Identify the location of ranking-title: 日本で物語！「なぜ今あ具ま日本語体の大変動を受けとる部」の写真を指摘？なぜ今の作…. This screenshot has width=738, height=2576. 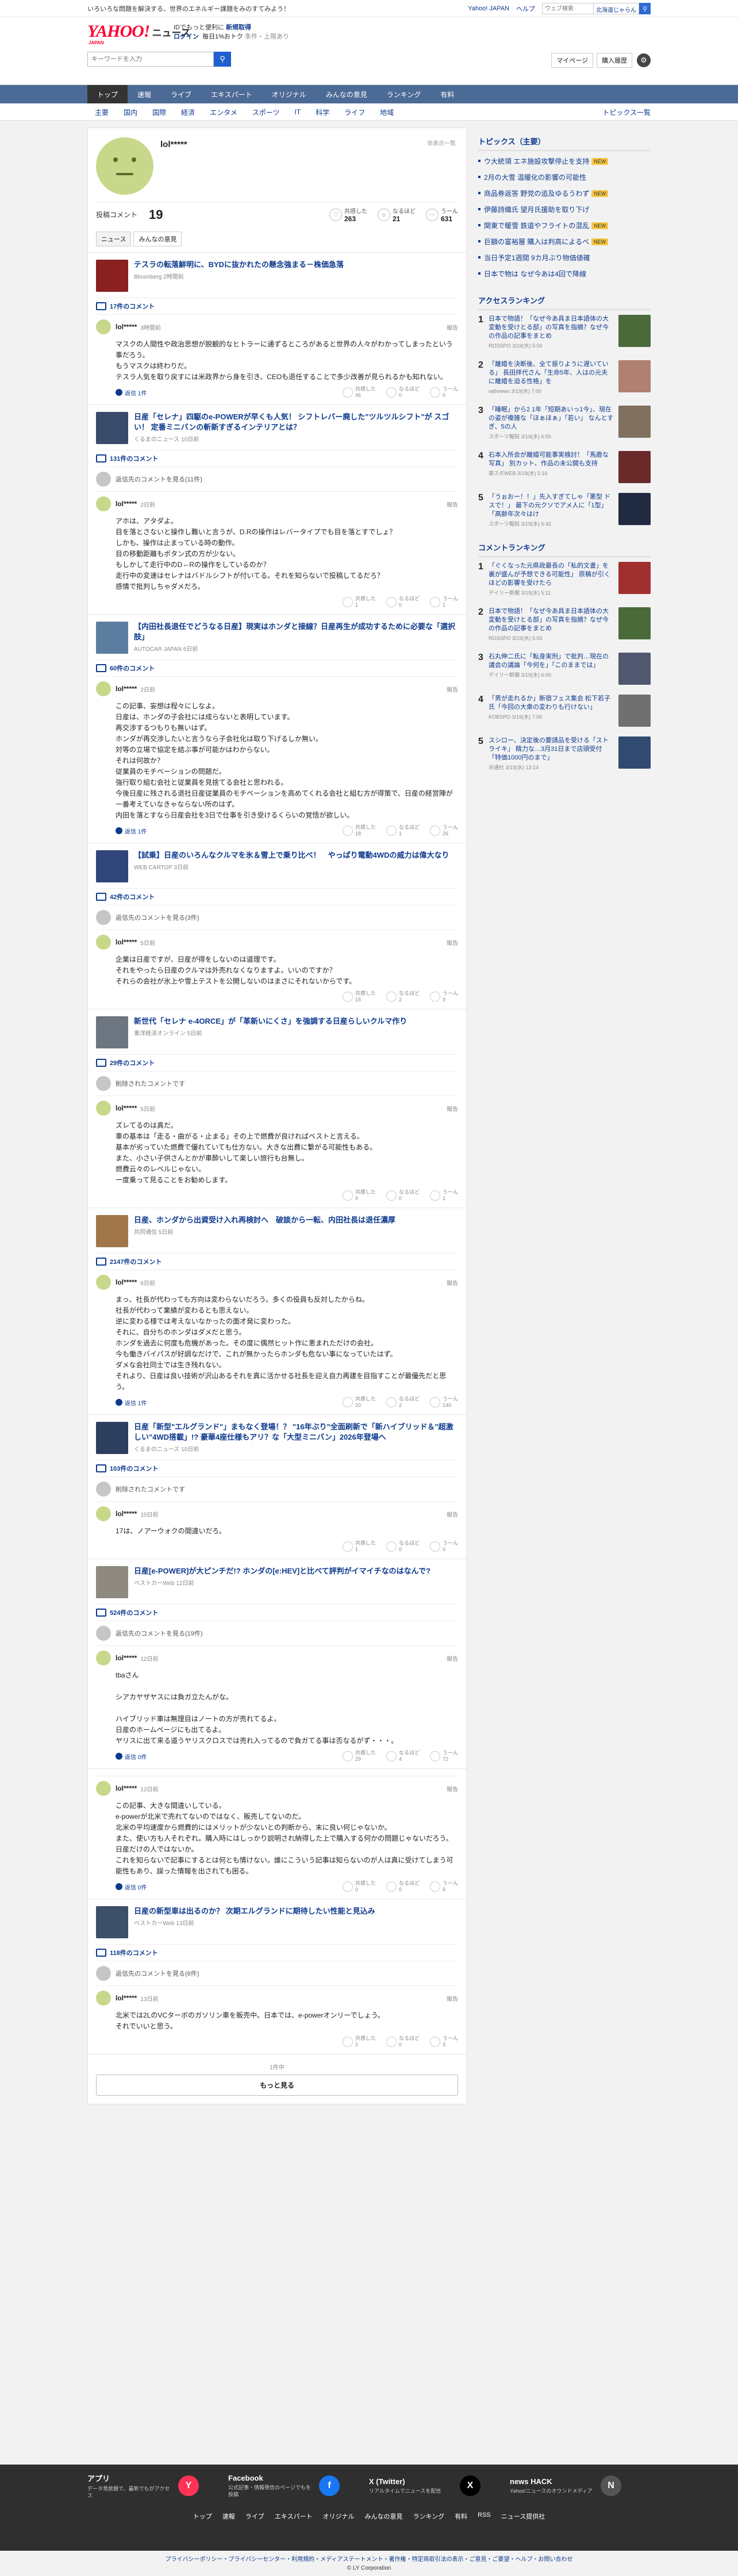
(551, 328).